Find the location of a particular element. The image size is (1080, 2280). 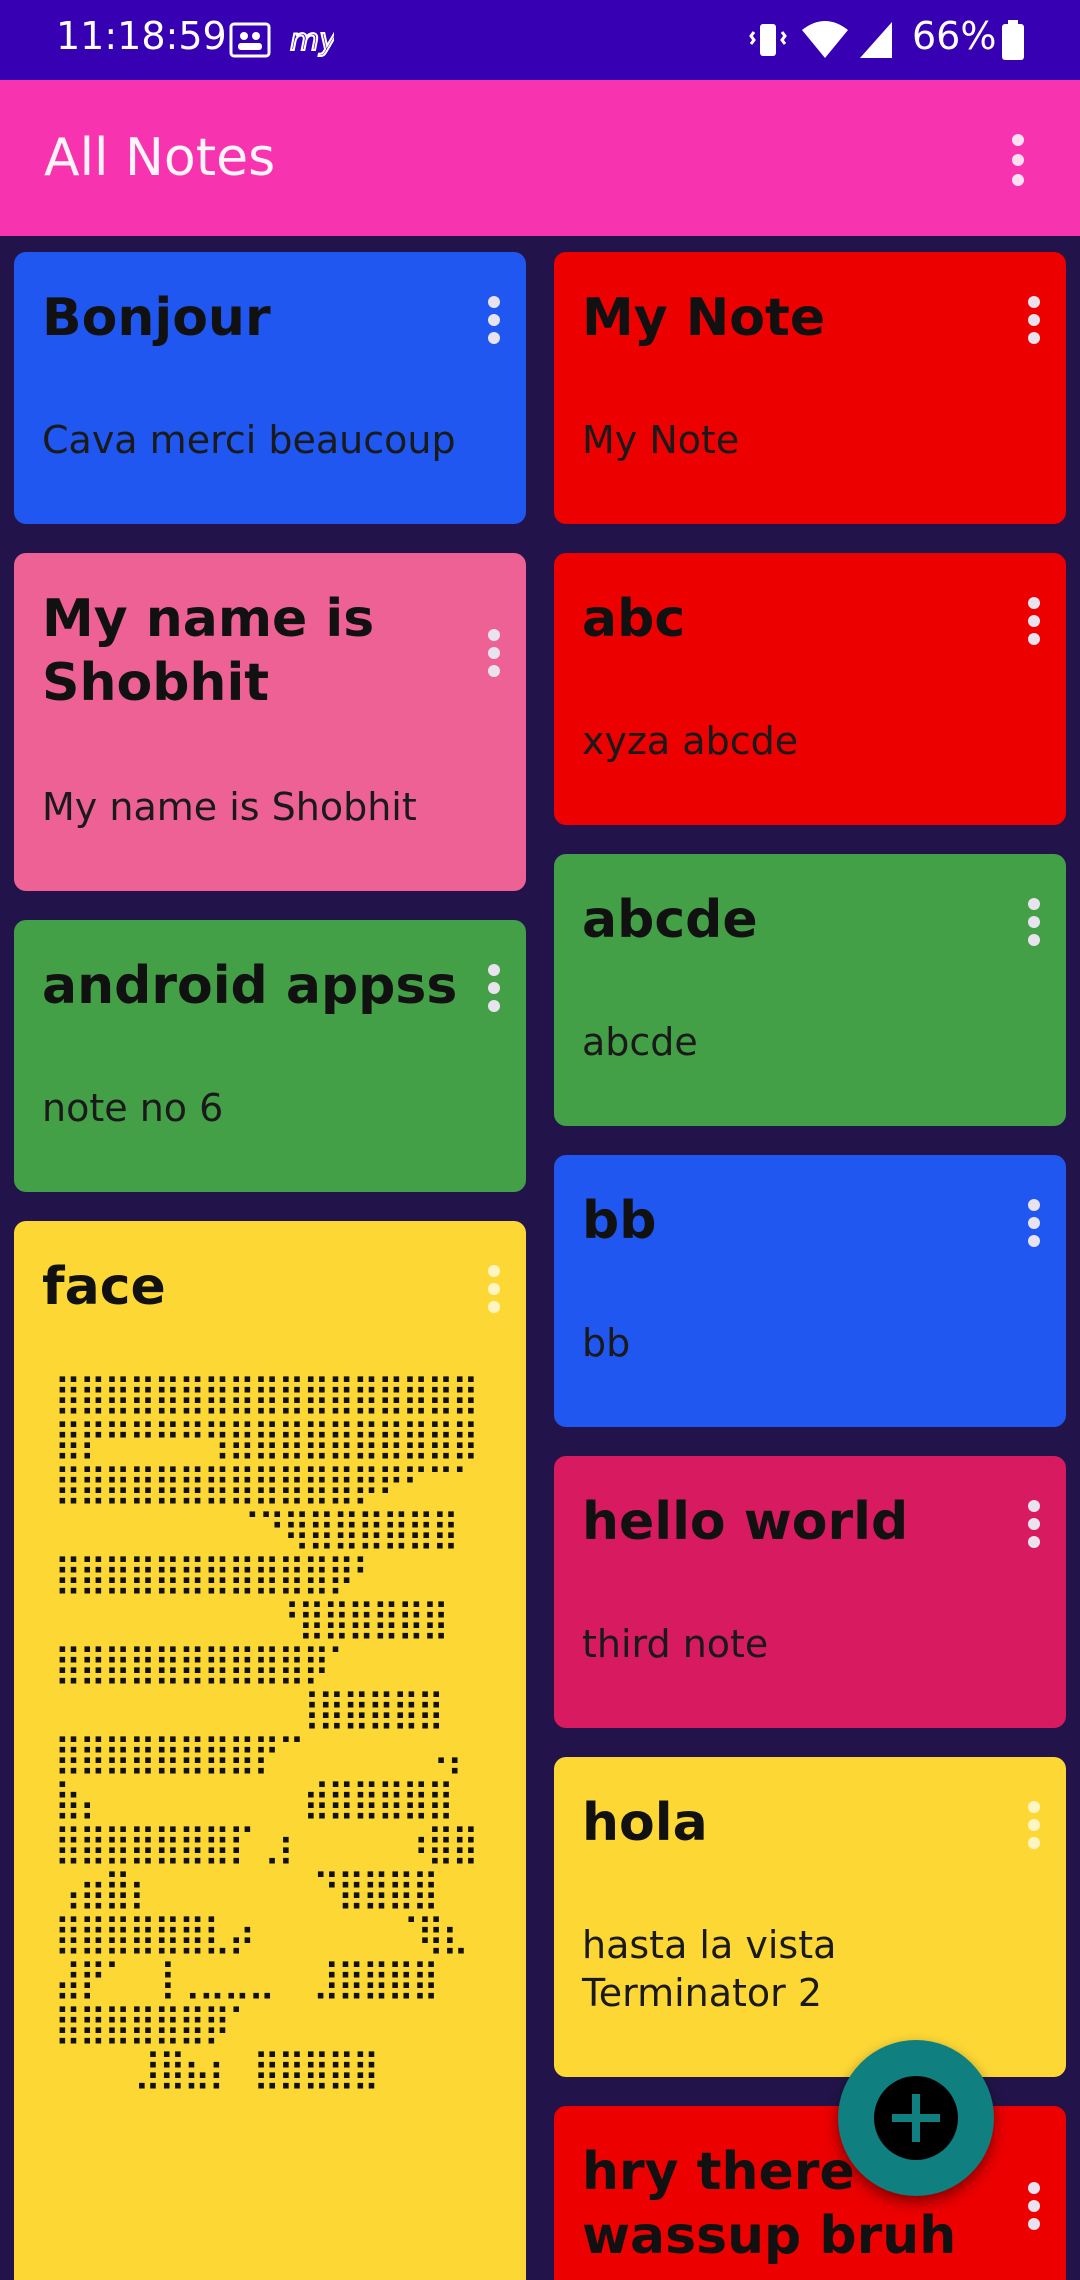

add-note-button is located at coordinates (916, 2118).